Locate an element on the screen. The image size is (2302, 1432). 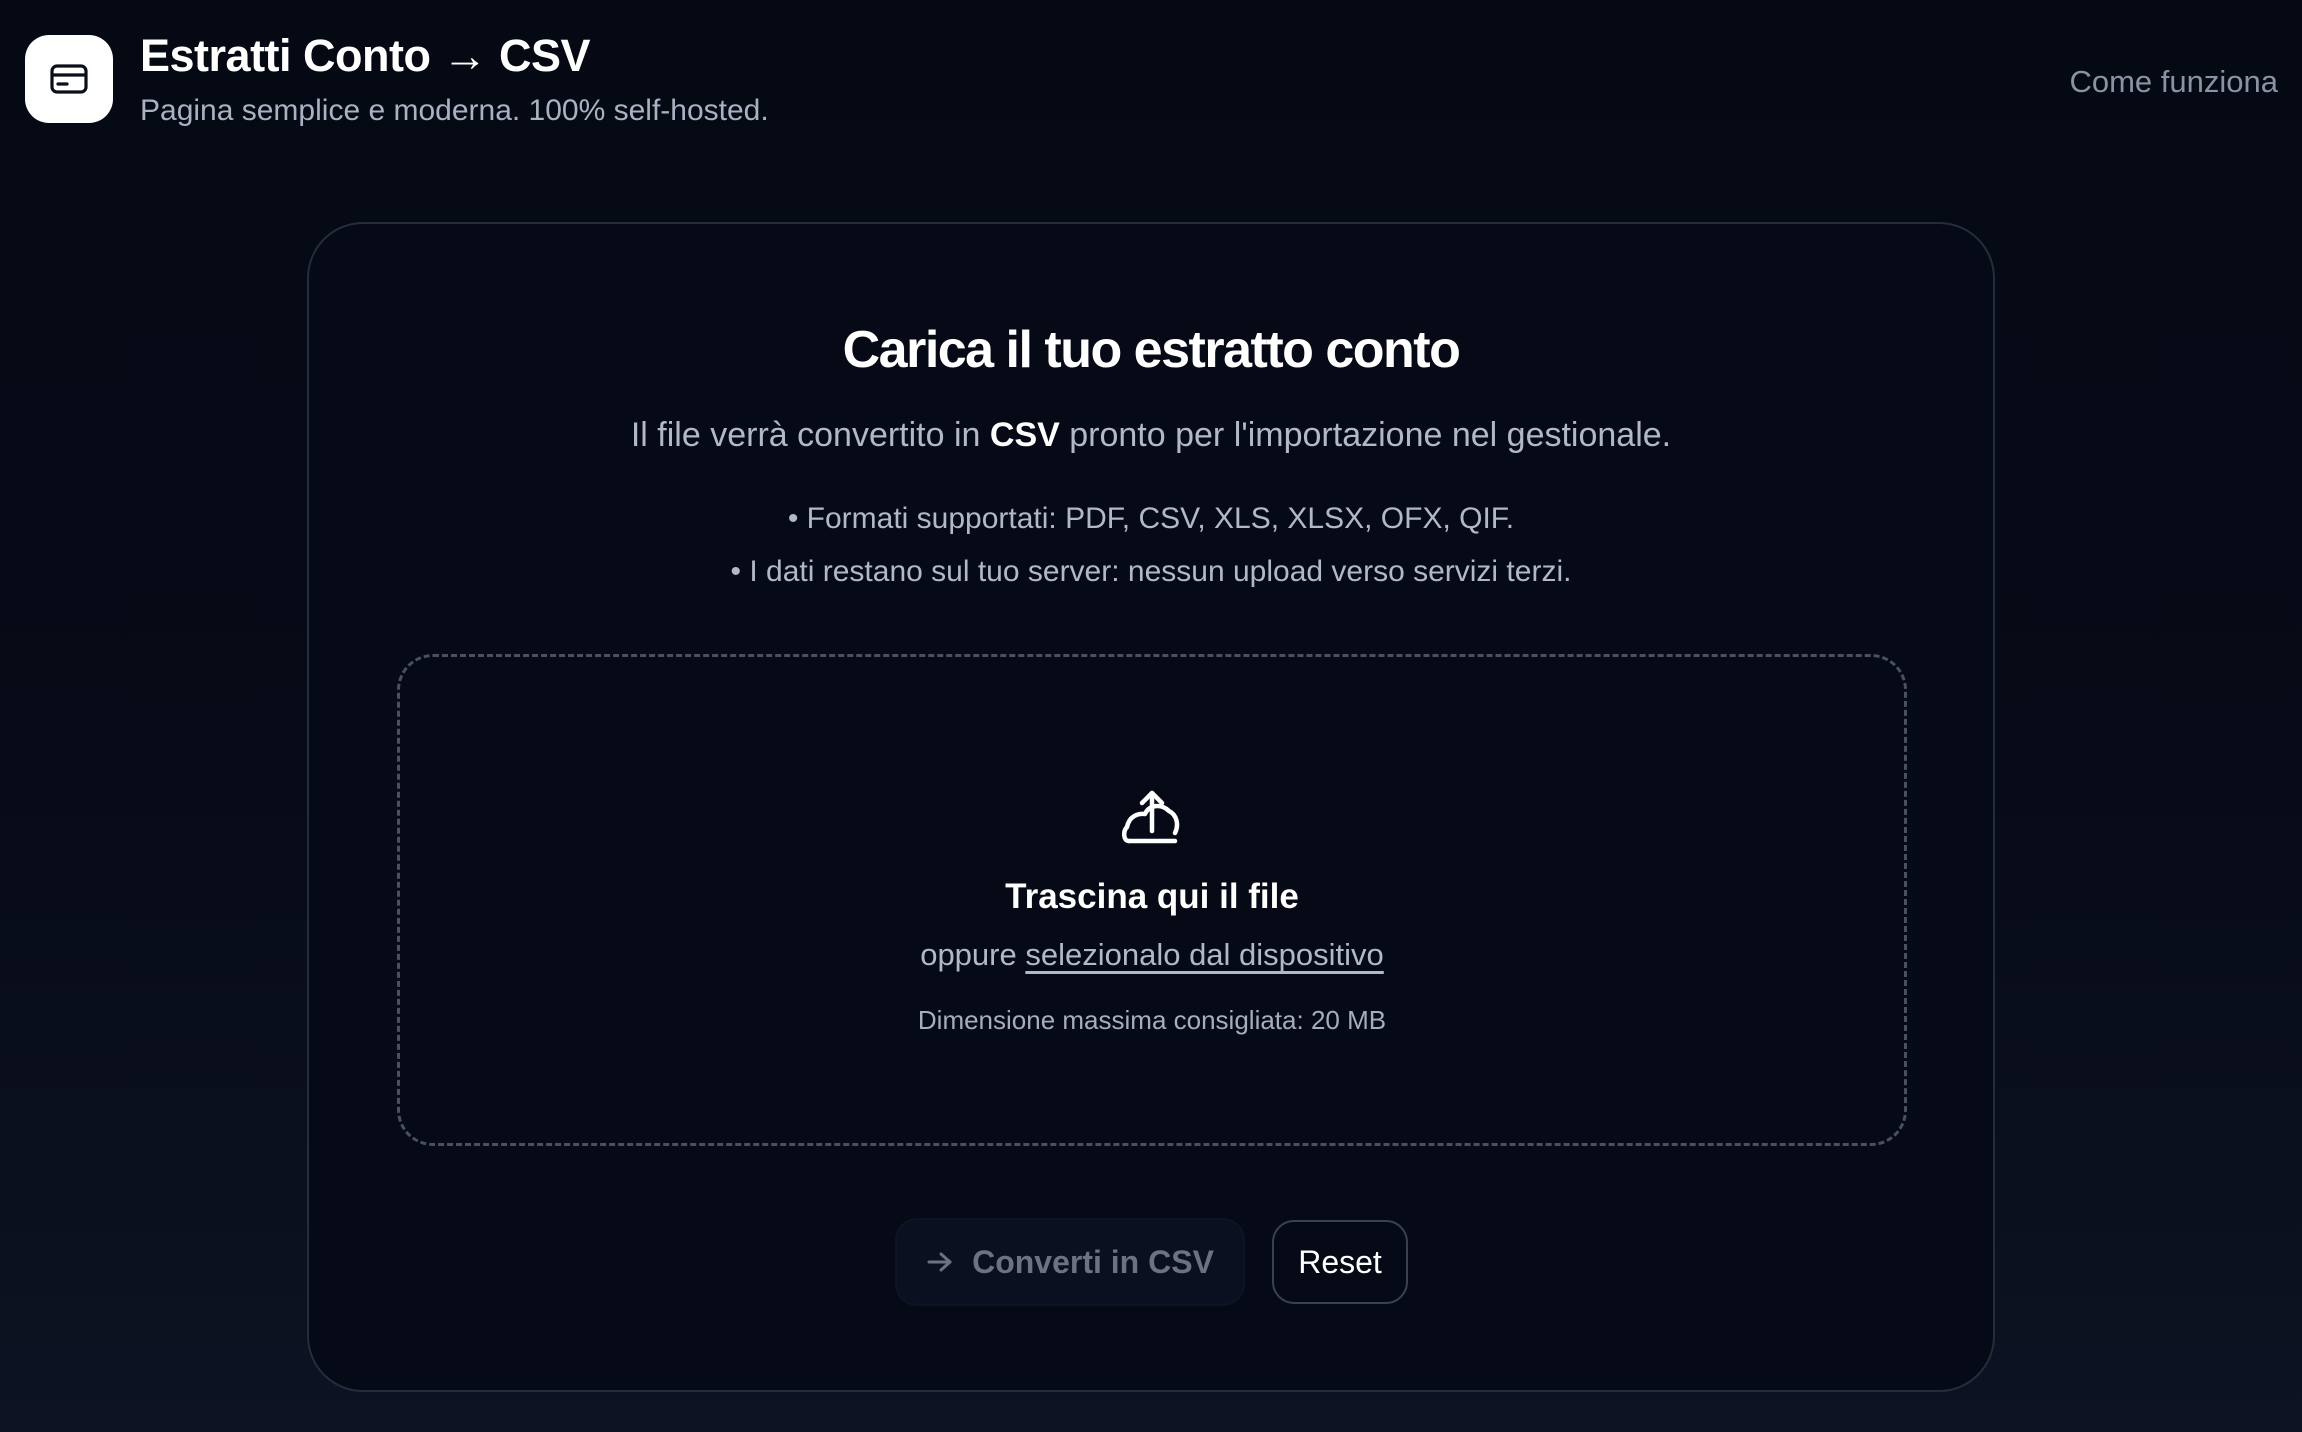
app-logo is located at coordinates (69, 79).